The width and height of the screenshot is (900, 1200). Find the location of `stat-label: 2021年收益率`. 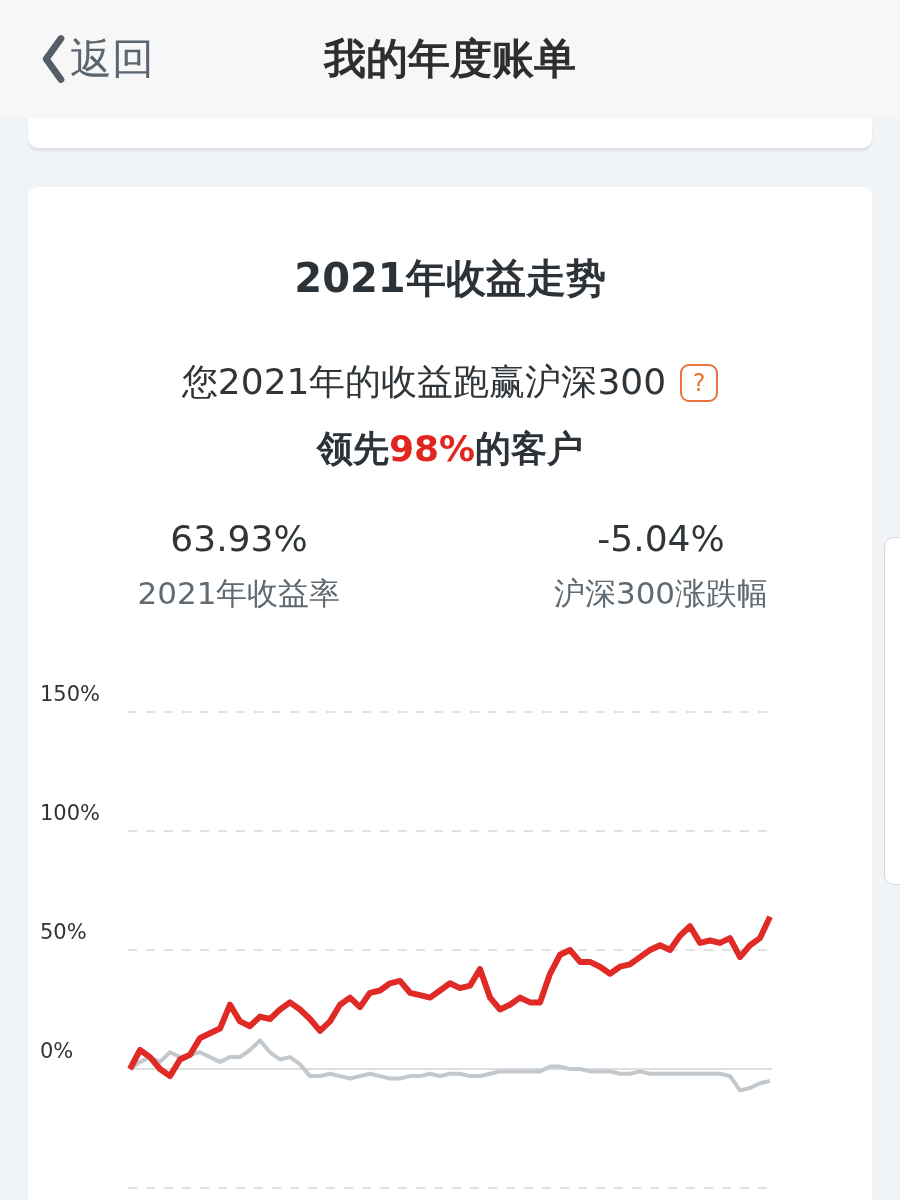

stat-label: 2021年收益率 is located at coordinates (239, 593).